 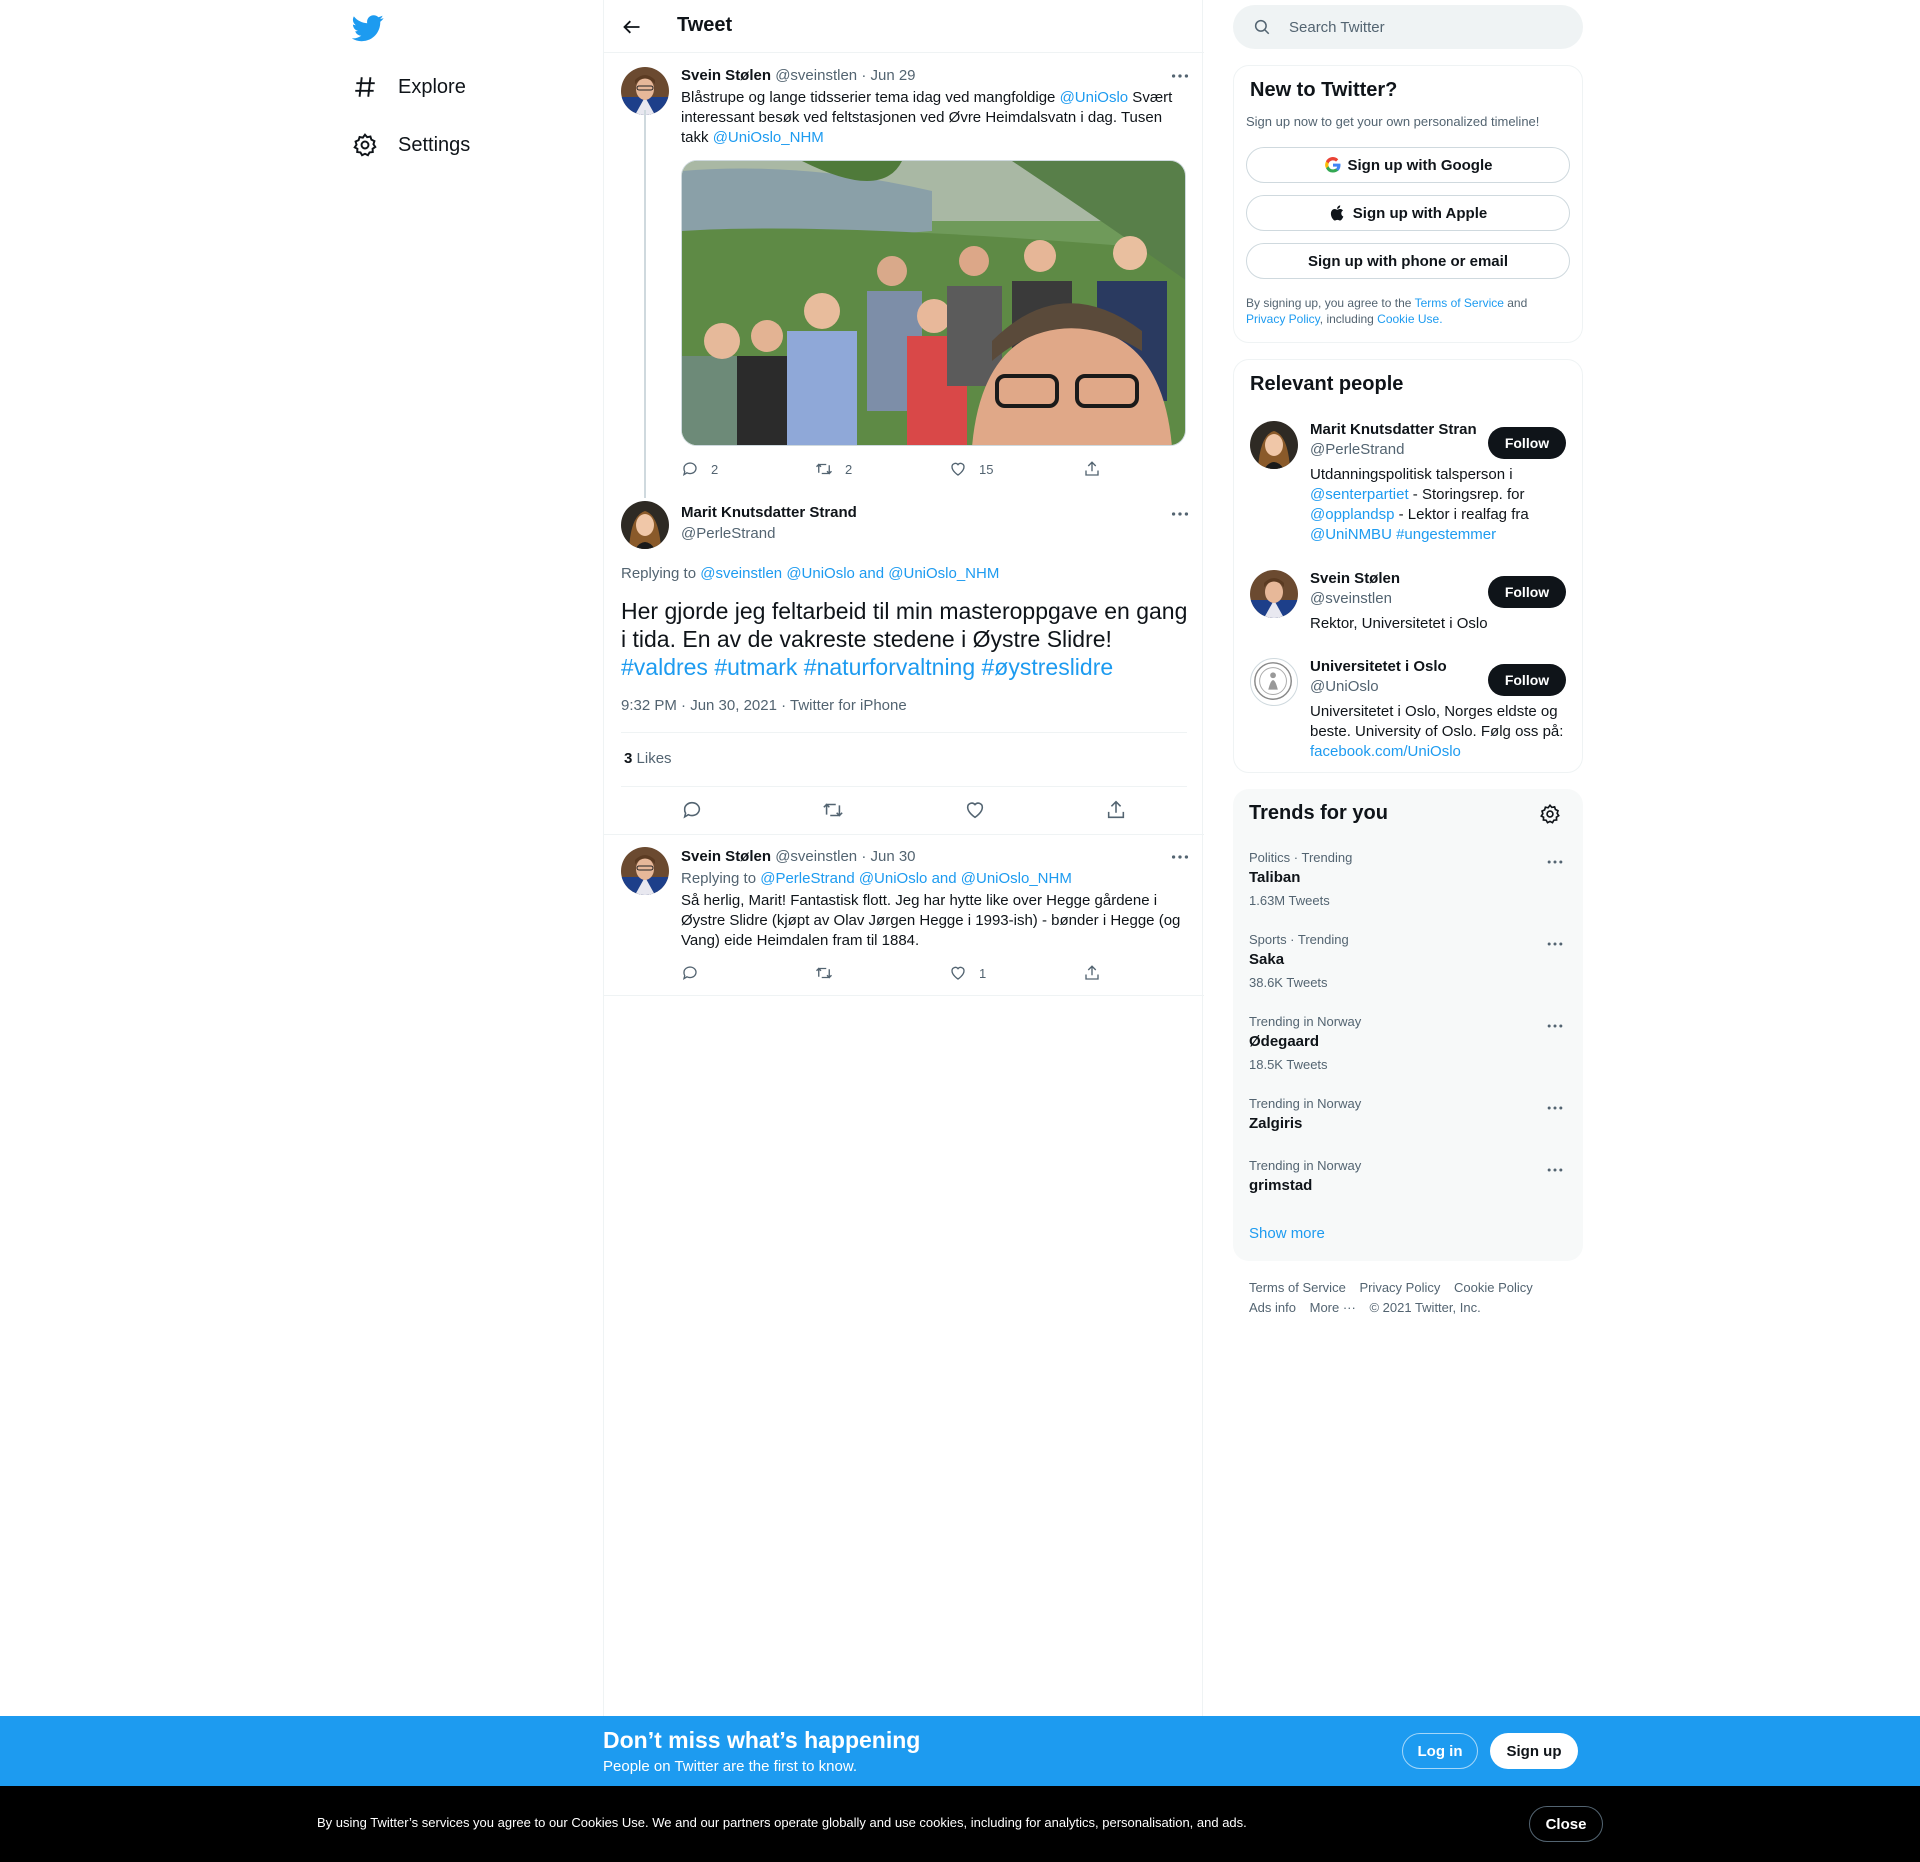 I want to click on signup-button: Sign up, so click(x=1534, y=1751).